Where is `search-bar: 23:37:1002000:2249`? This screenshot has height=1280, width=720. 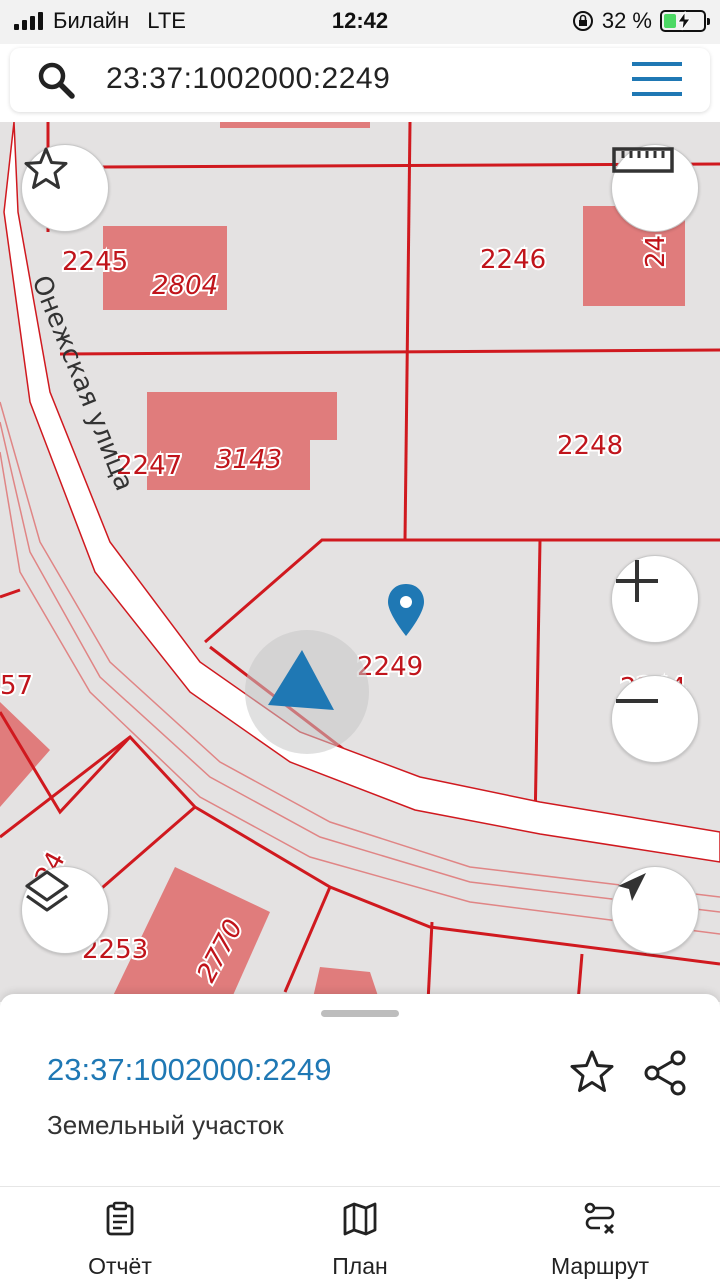
search-bar: 23:37:1002000:2249 is located at coordinates (360, 80).